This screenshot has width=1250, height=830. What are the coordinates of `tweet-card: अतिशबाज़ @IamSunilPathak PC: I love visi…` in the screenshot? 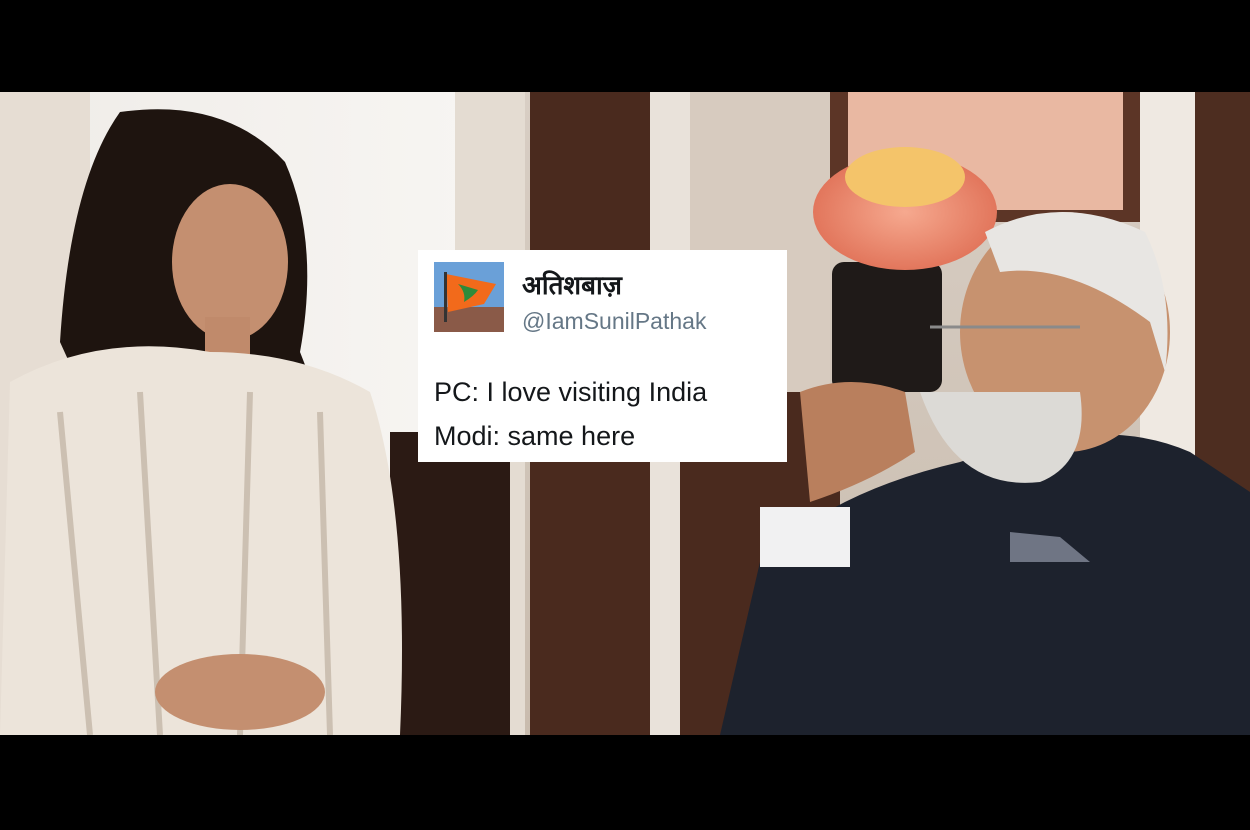 It's located at (602, 356).